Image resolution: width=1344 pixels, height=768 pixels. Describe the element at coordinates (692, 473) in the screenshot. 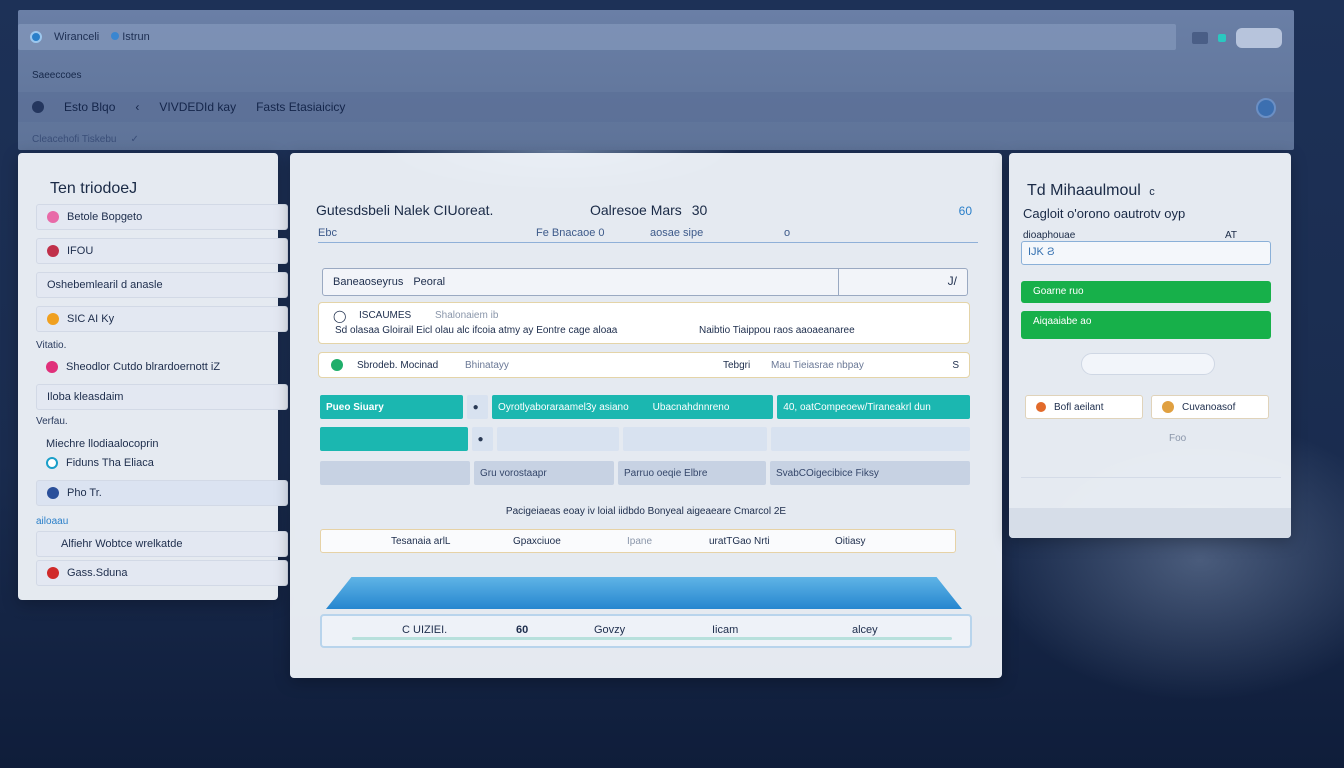

I see `table-cell: Parruo oeqie Elbre` at that location.